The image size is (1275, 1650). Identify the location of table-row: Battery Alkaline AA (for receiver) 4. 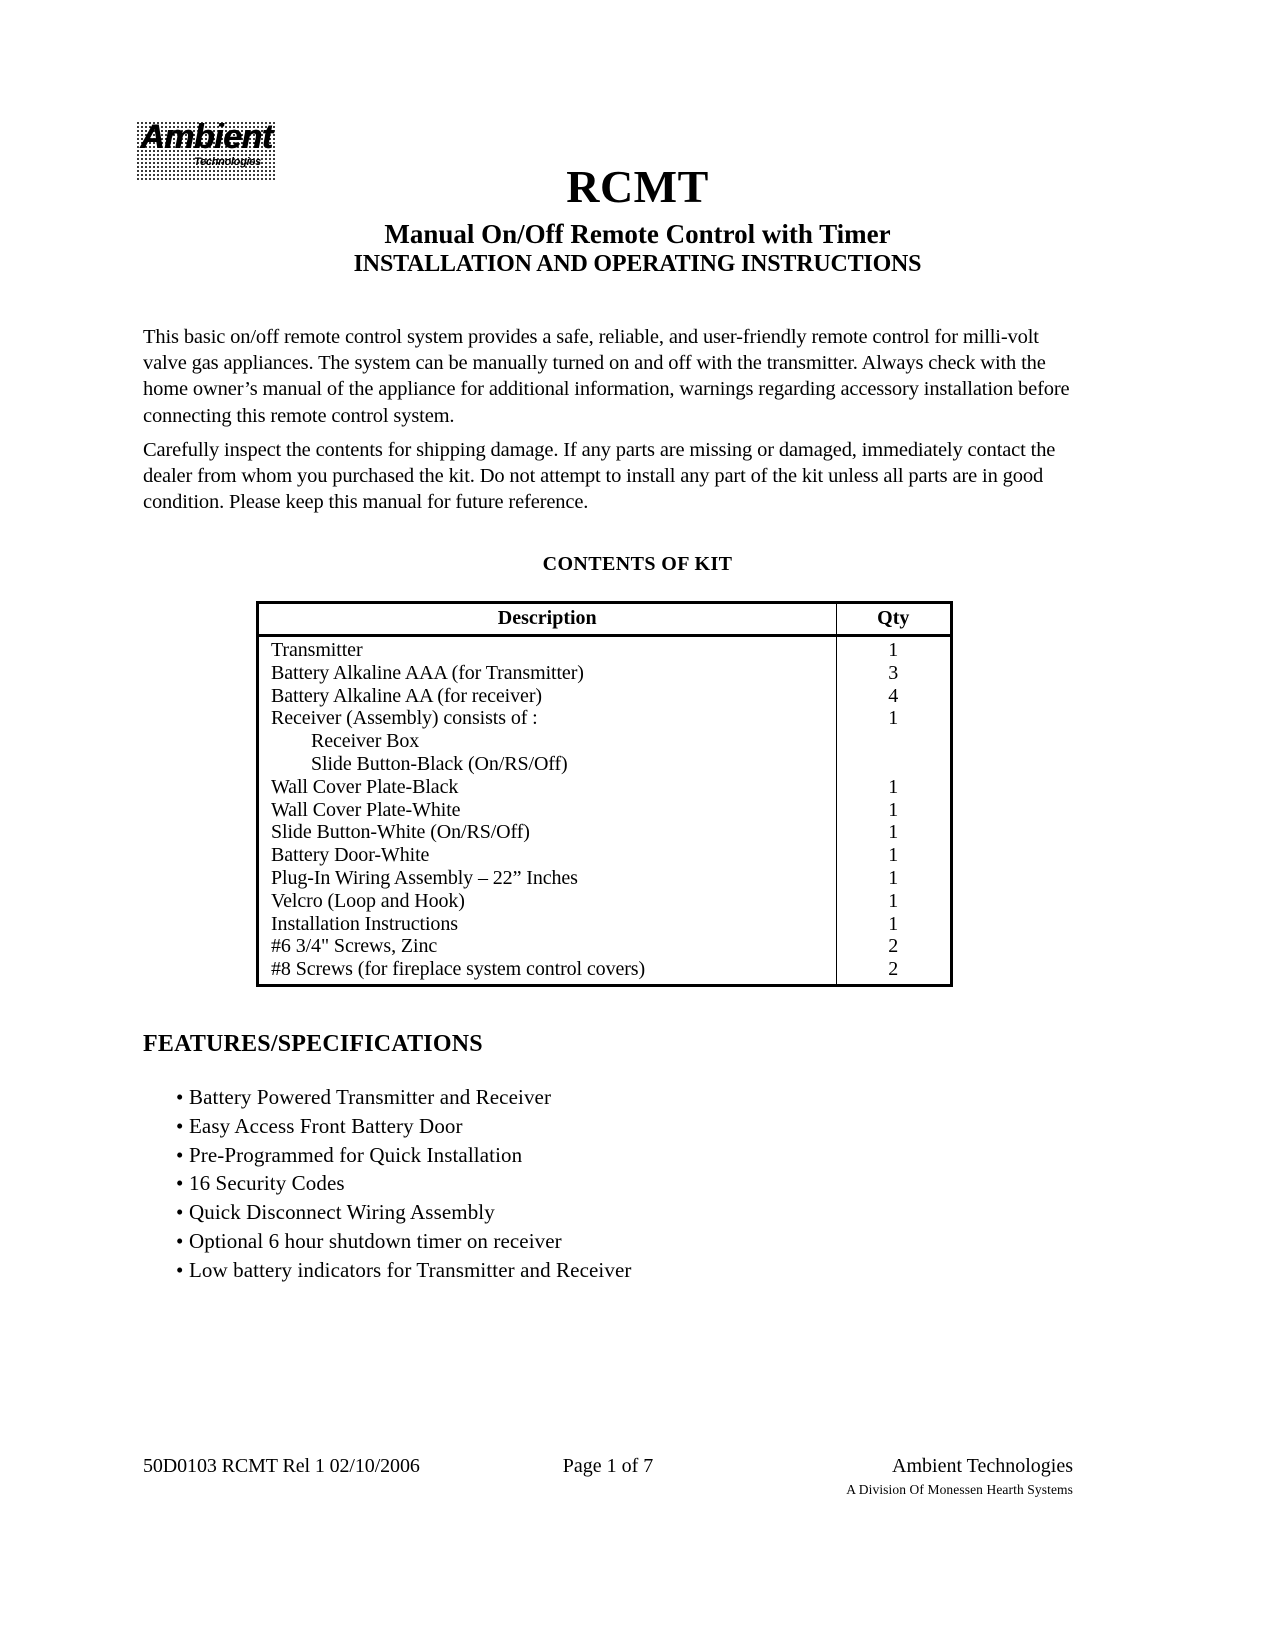
(604, 696).